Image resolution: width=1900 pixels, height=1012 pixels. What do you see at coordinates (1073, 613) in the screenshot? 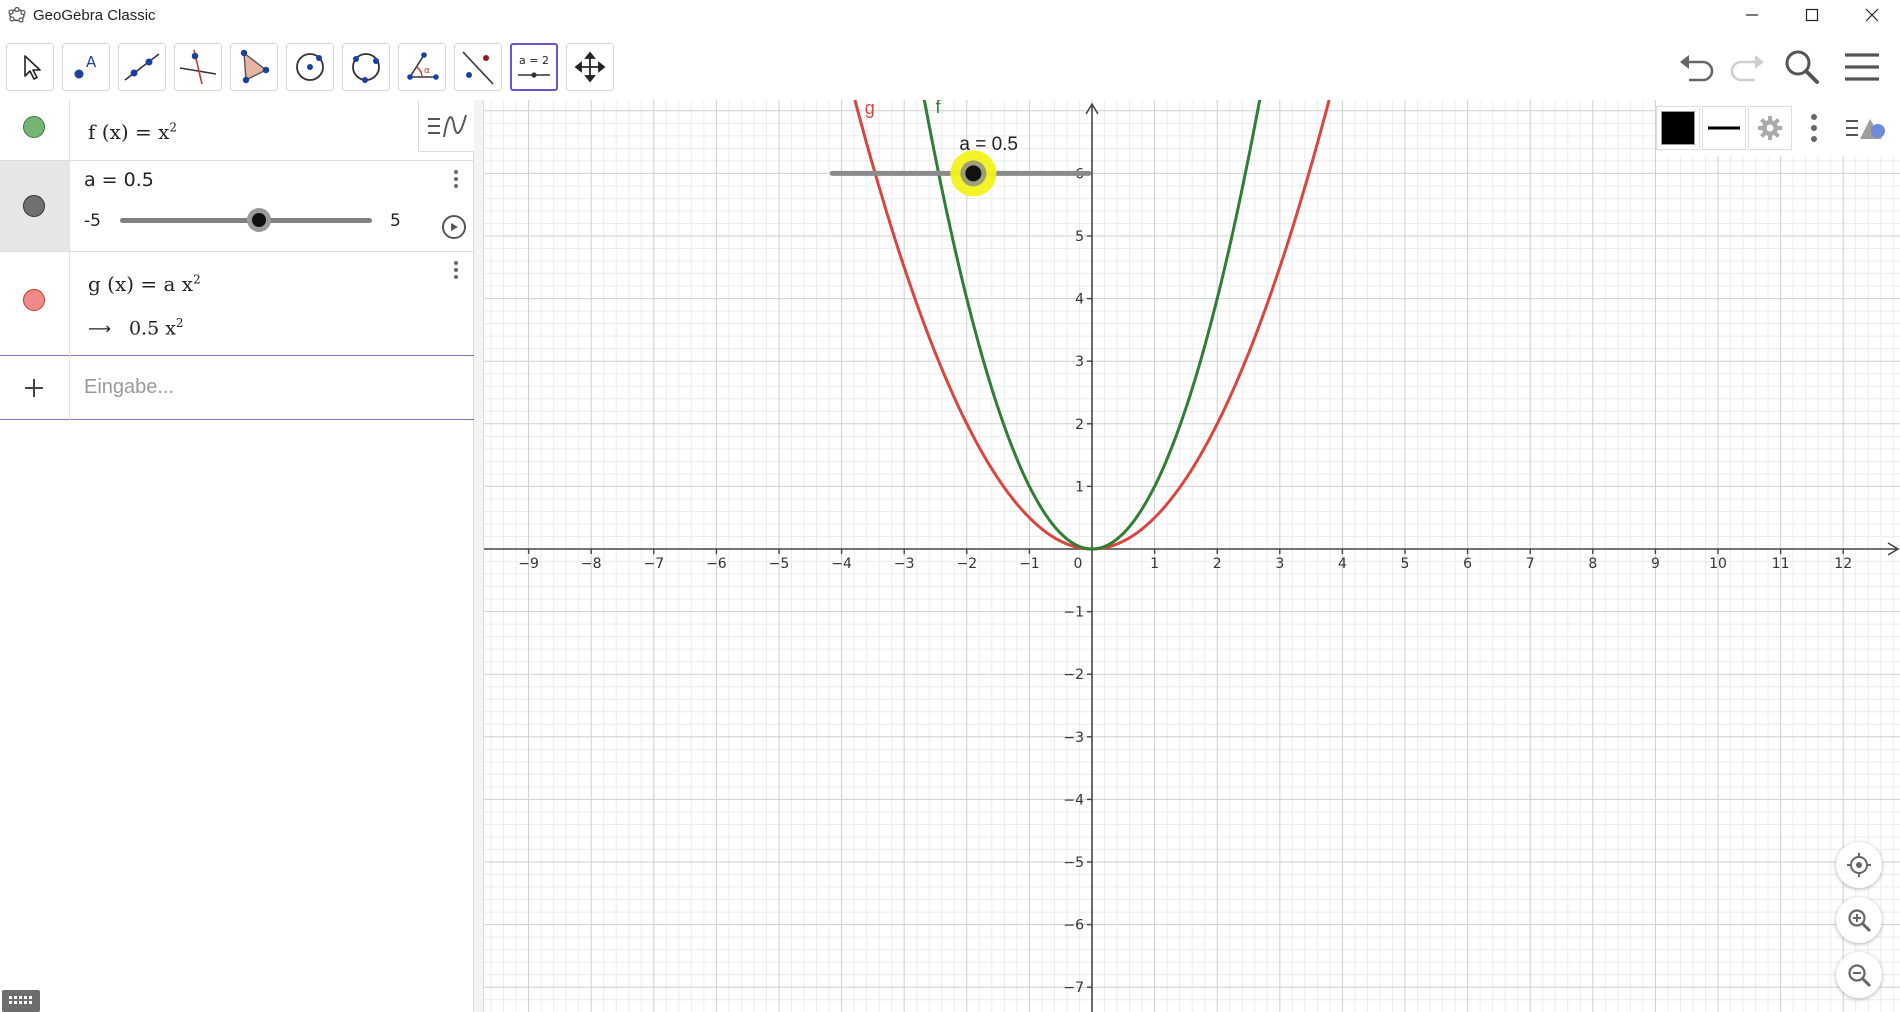
I see `y-tick-label: −1` at bounding box center [1073, 613].